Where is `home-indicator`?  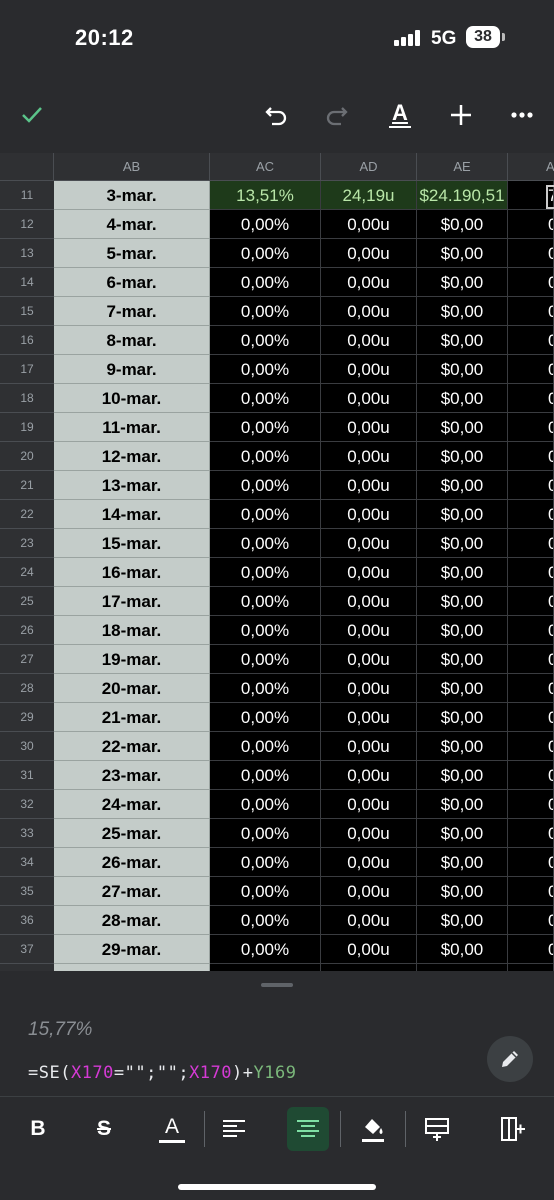 home-indicator is located at coordinates (277, 1187).